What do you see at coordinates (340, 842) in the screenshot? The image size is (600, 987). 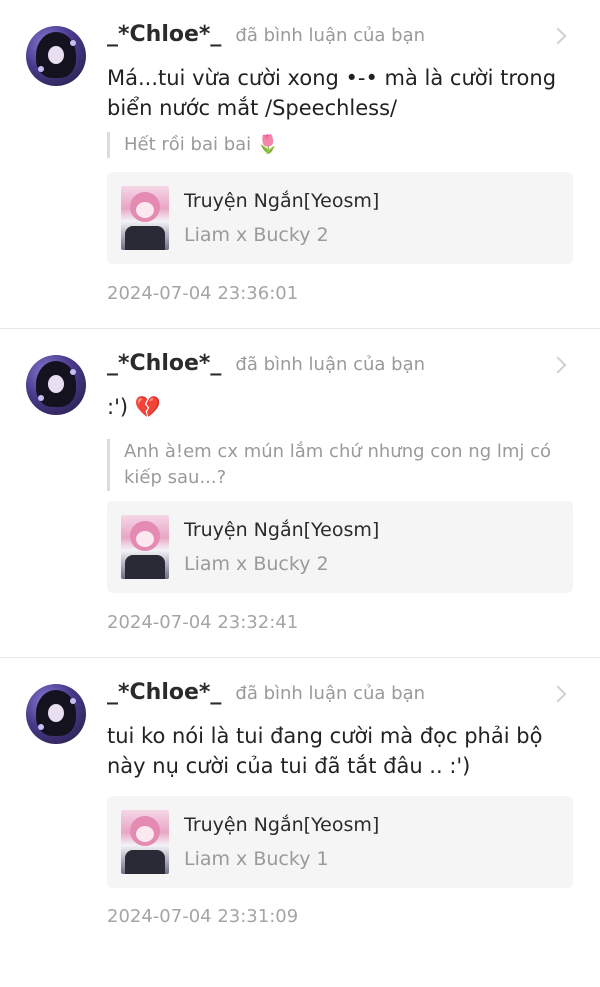 I see `story-card: Truyện Ngắn[Yeosm] Liam x Bucky 1` at bounding box center [340, 842].